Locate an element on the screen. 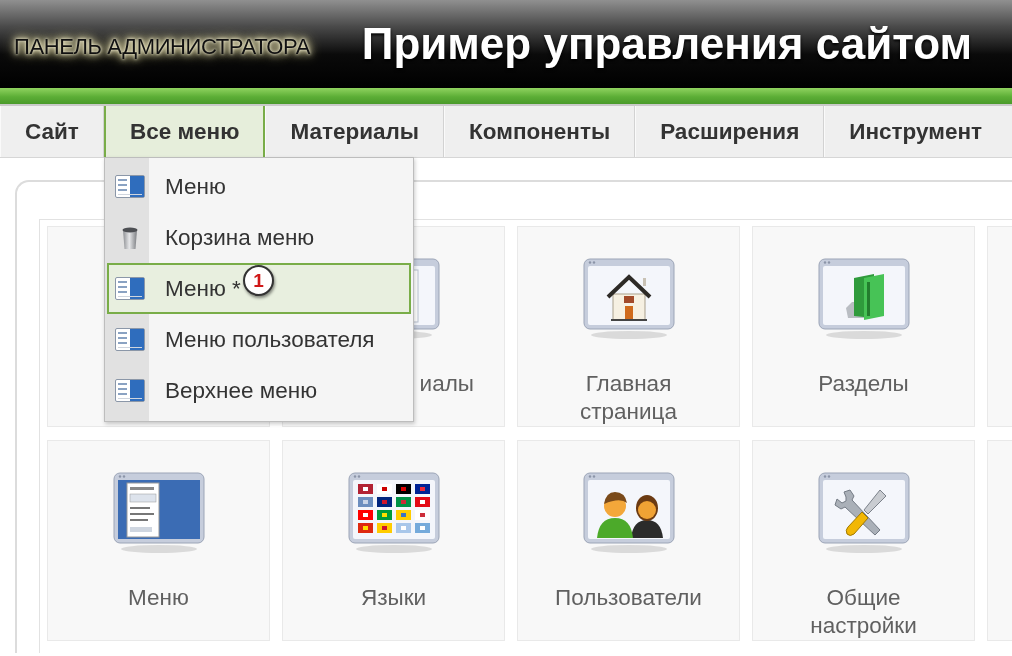  tile-label: Меню is located at coordinates (158, 598).